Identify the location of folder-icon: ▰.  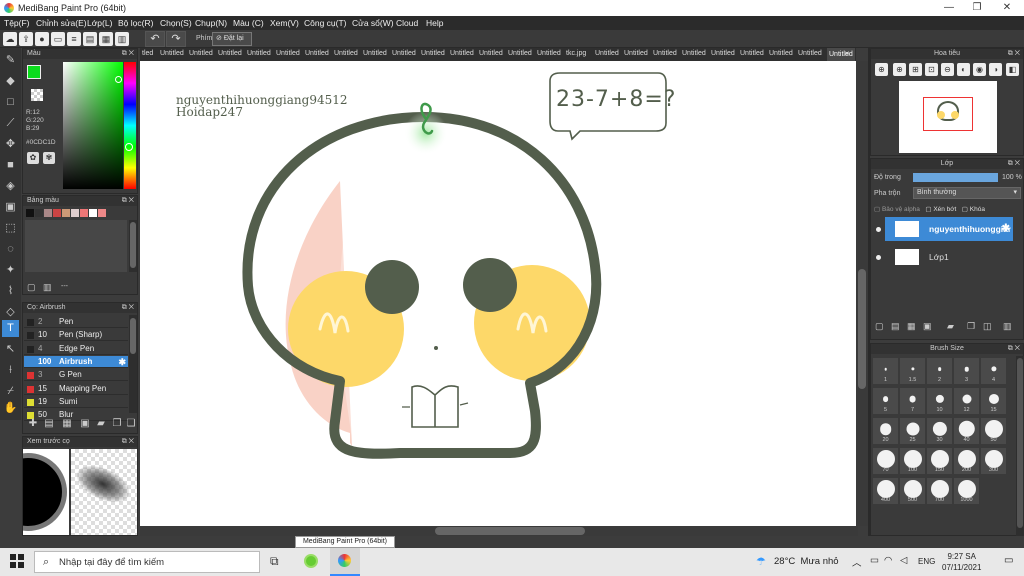
(101, 424).